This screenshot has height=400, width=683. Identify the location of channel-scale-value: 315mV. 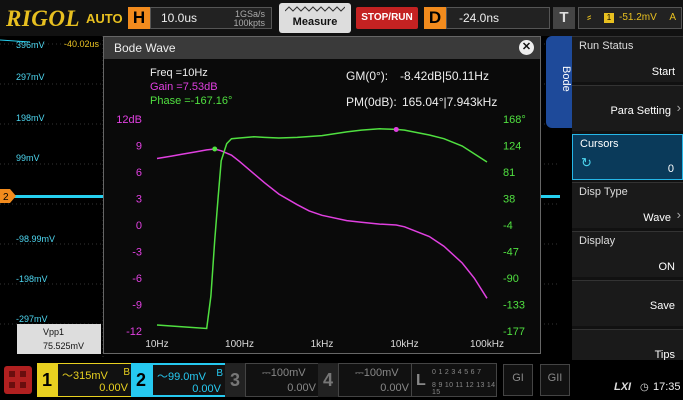
(90, 376).